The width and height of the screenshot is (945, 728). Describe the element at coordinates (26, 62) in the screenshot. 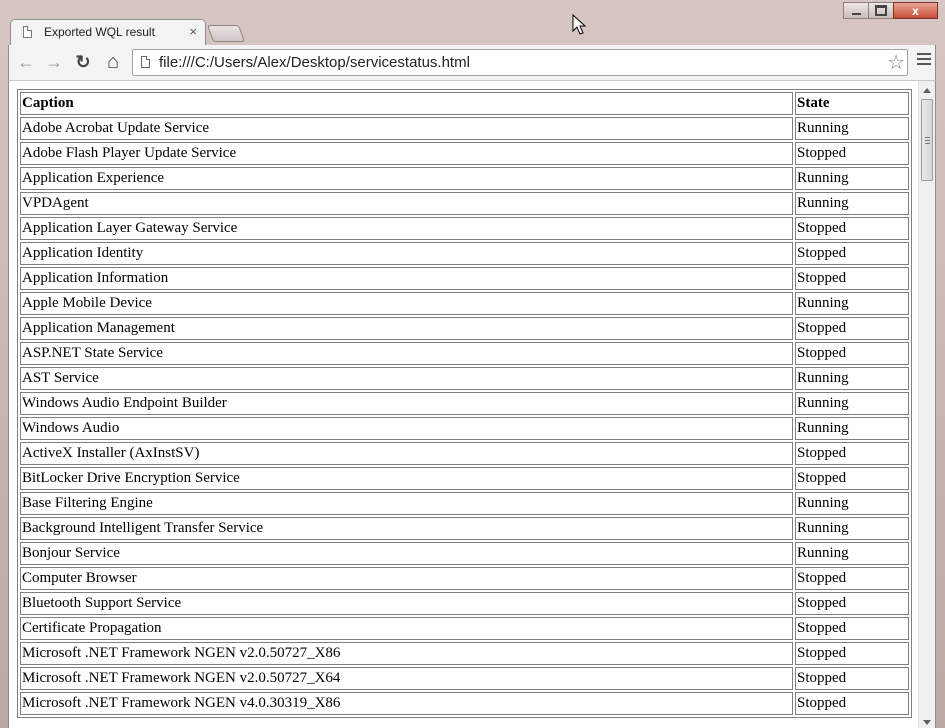

I see `back-button: ←` at that location.